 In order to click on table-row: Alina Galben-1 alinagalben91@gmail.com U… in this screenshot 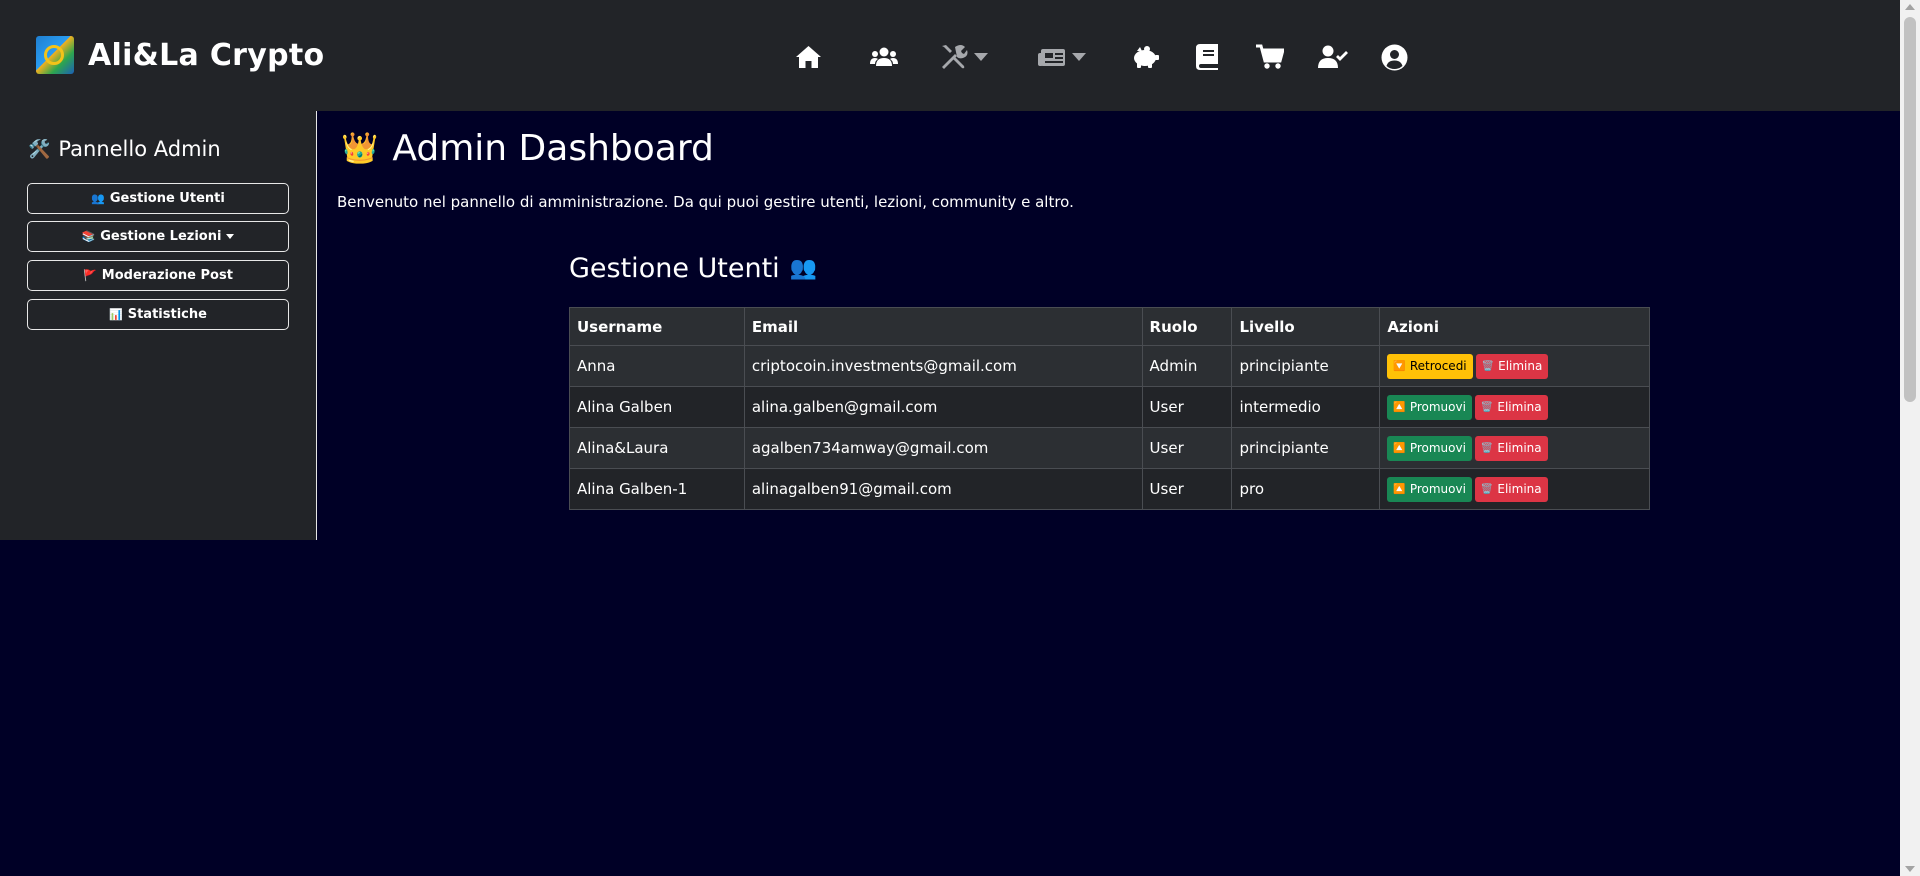, I will do `click(1109, 489)`.